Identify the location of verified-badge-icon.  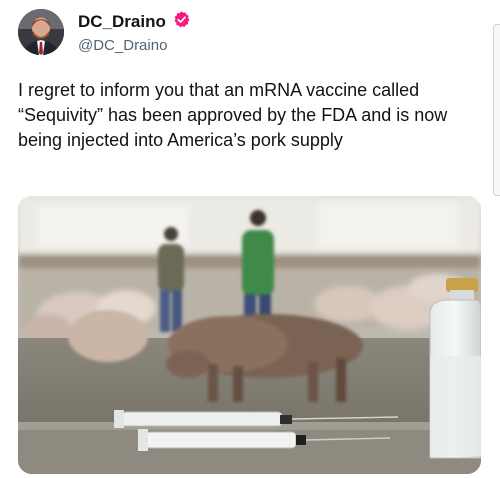
(181, 22).